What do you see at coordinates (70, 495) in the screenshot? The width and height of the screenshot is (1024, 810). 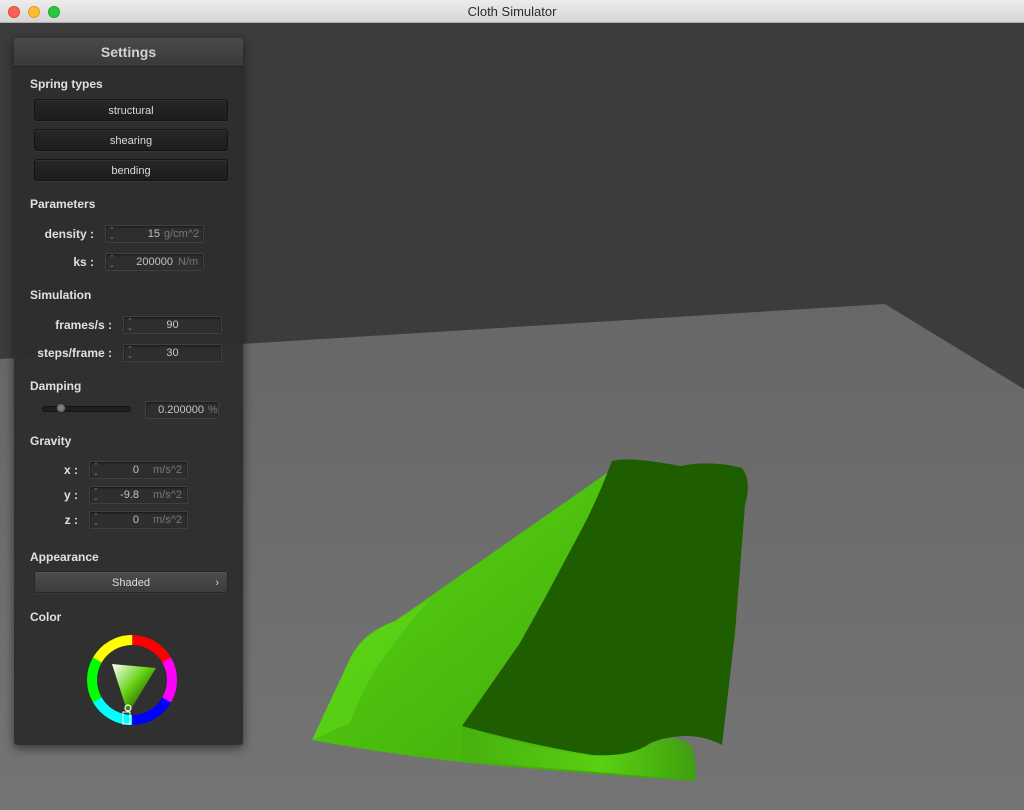 I see `gravity-y-label: y :` at bounding box center [70, 495].